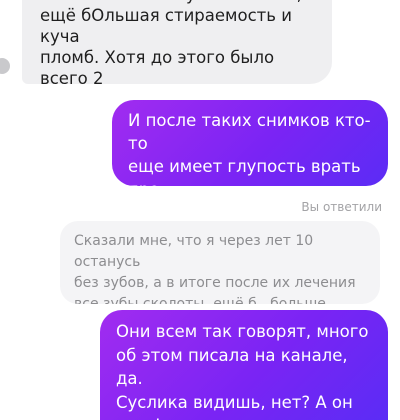 This screenshot has width=400, height=420. I want to click on sender-avatar, so click(5, 66).